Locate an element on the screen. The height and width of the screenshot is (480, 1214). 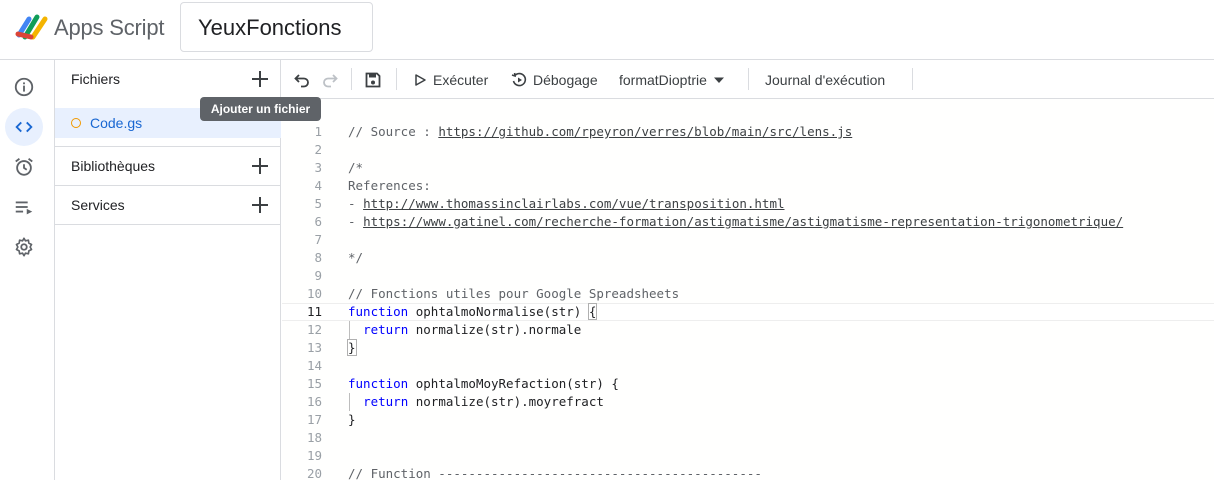
editor-button is located at coordinates (24, 127).